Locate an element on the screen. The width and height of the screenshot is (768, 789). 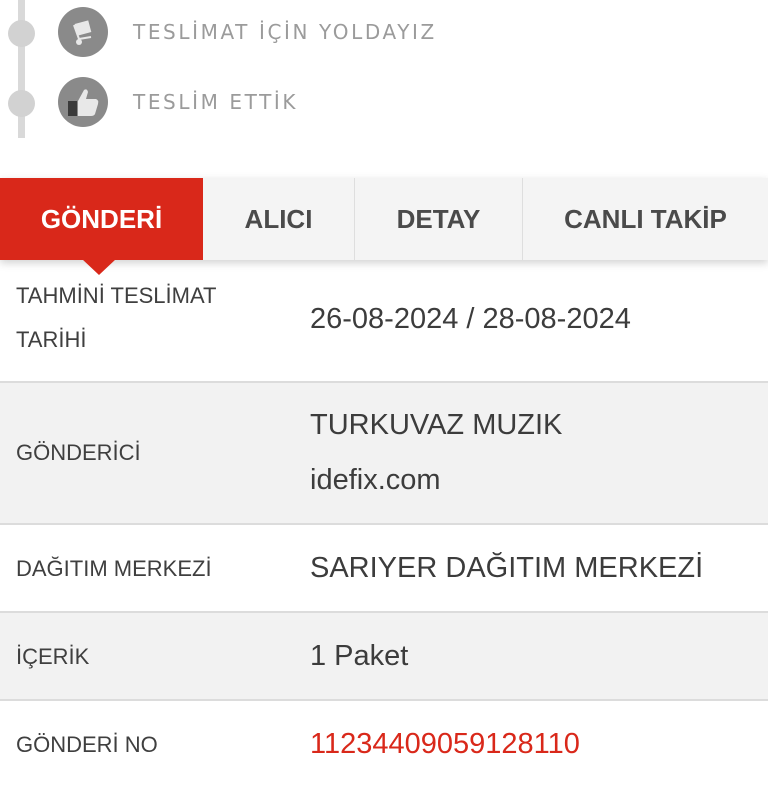
tab-label: CANLI TAKİP is located at coordinates (645, 218).